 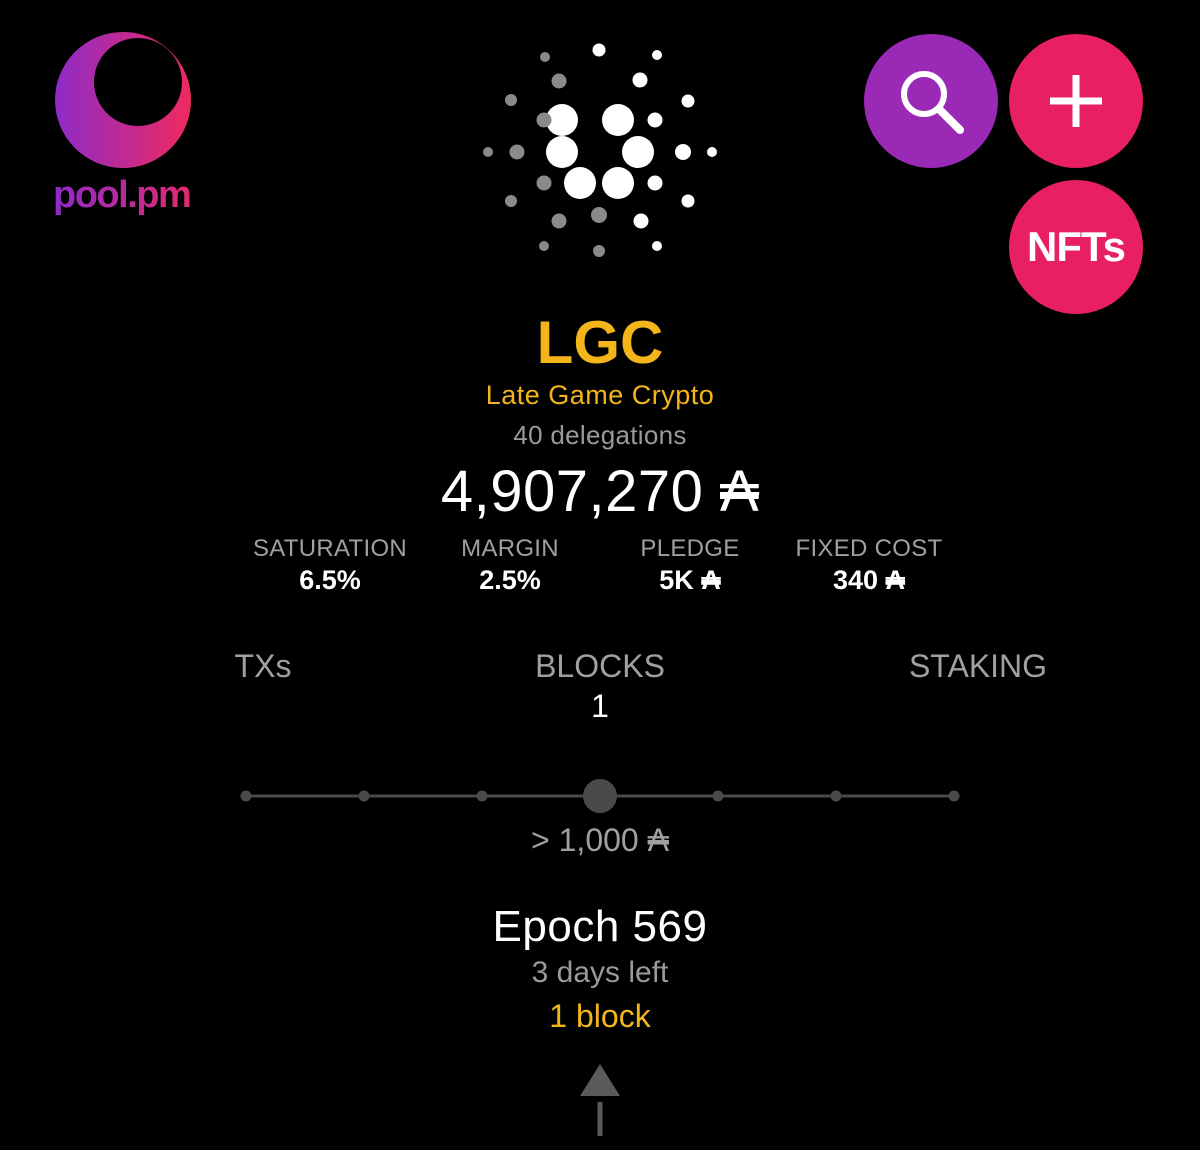 I want to click on tab-txs: TXs, so click(x=263, y=666).